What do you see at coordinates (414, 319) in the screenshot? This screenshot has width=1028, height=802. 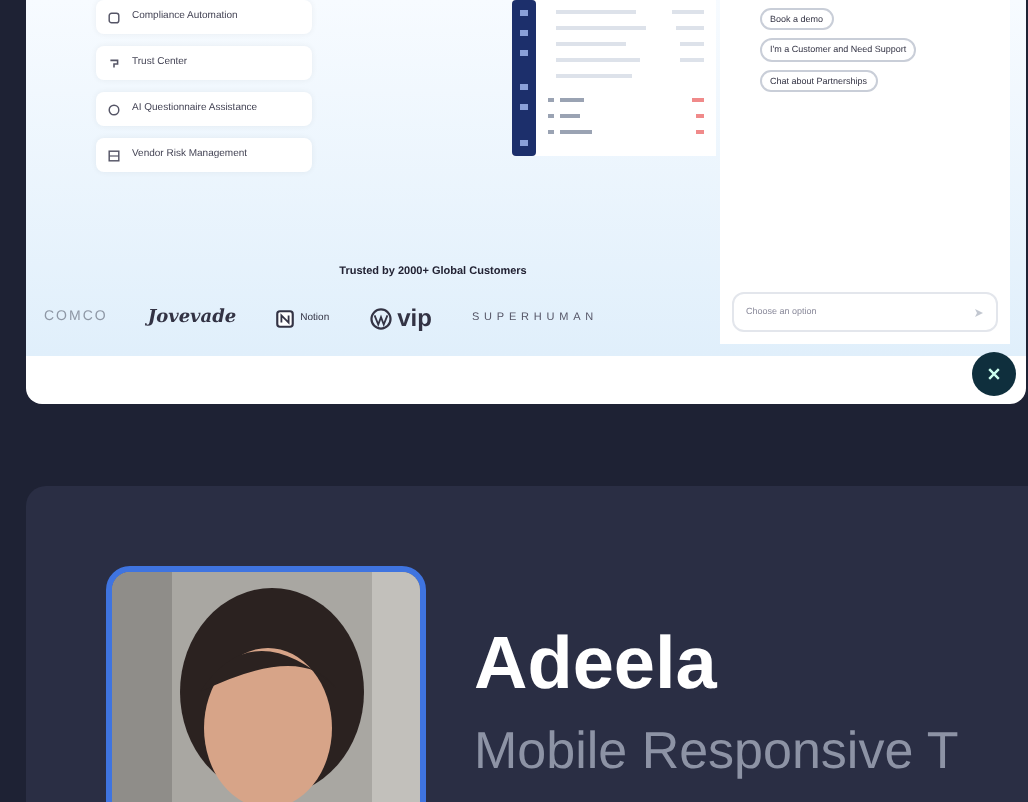 I see `customer-logo: vip` at bounding box center [414, 319].